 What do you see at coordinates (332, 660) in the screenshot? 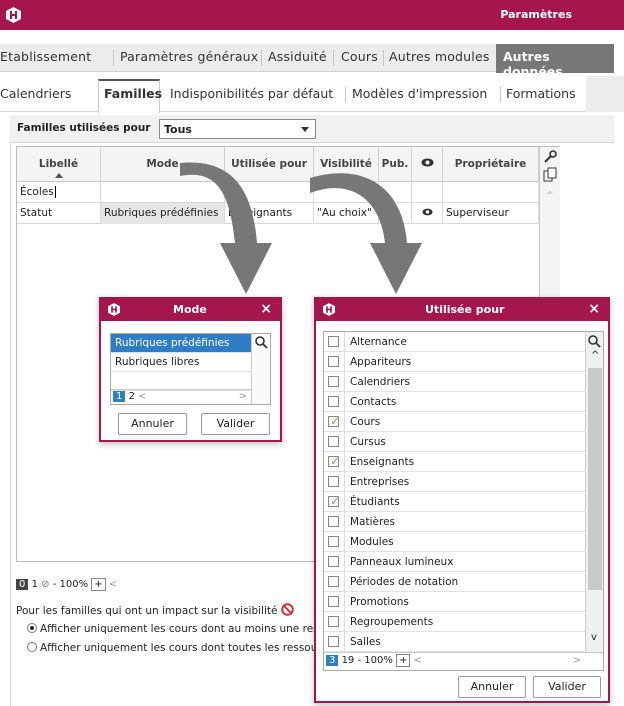
I see `page-current: 3` at bounding box center [332, 660].